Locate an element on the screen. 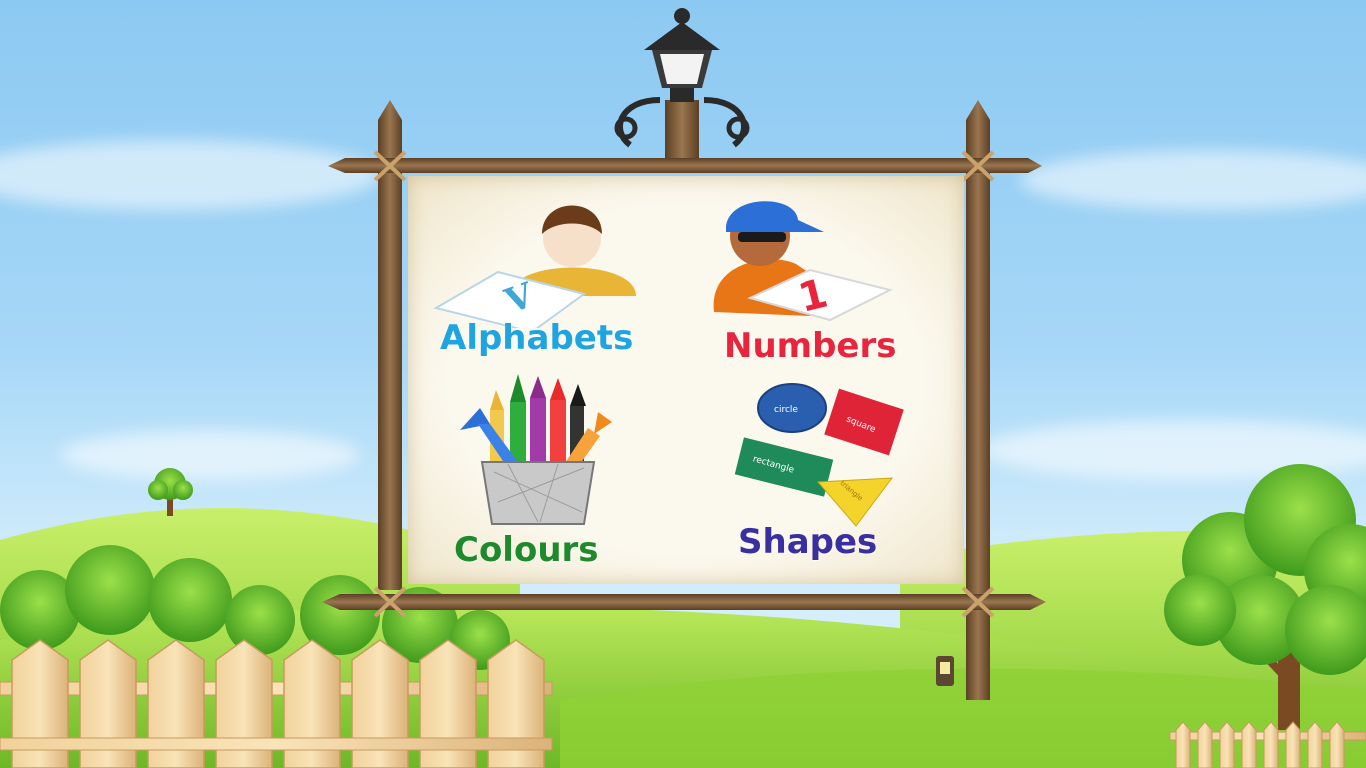  numbers-label: Numbers is located at coordinates (810, 346).